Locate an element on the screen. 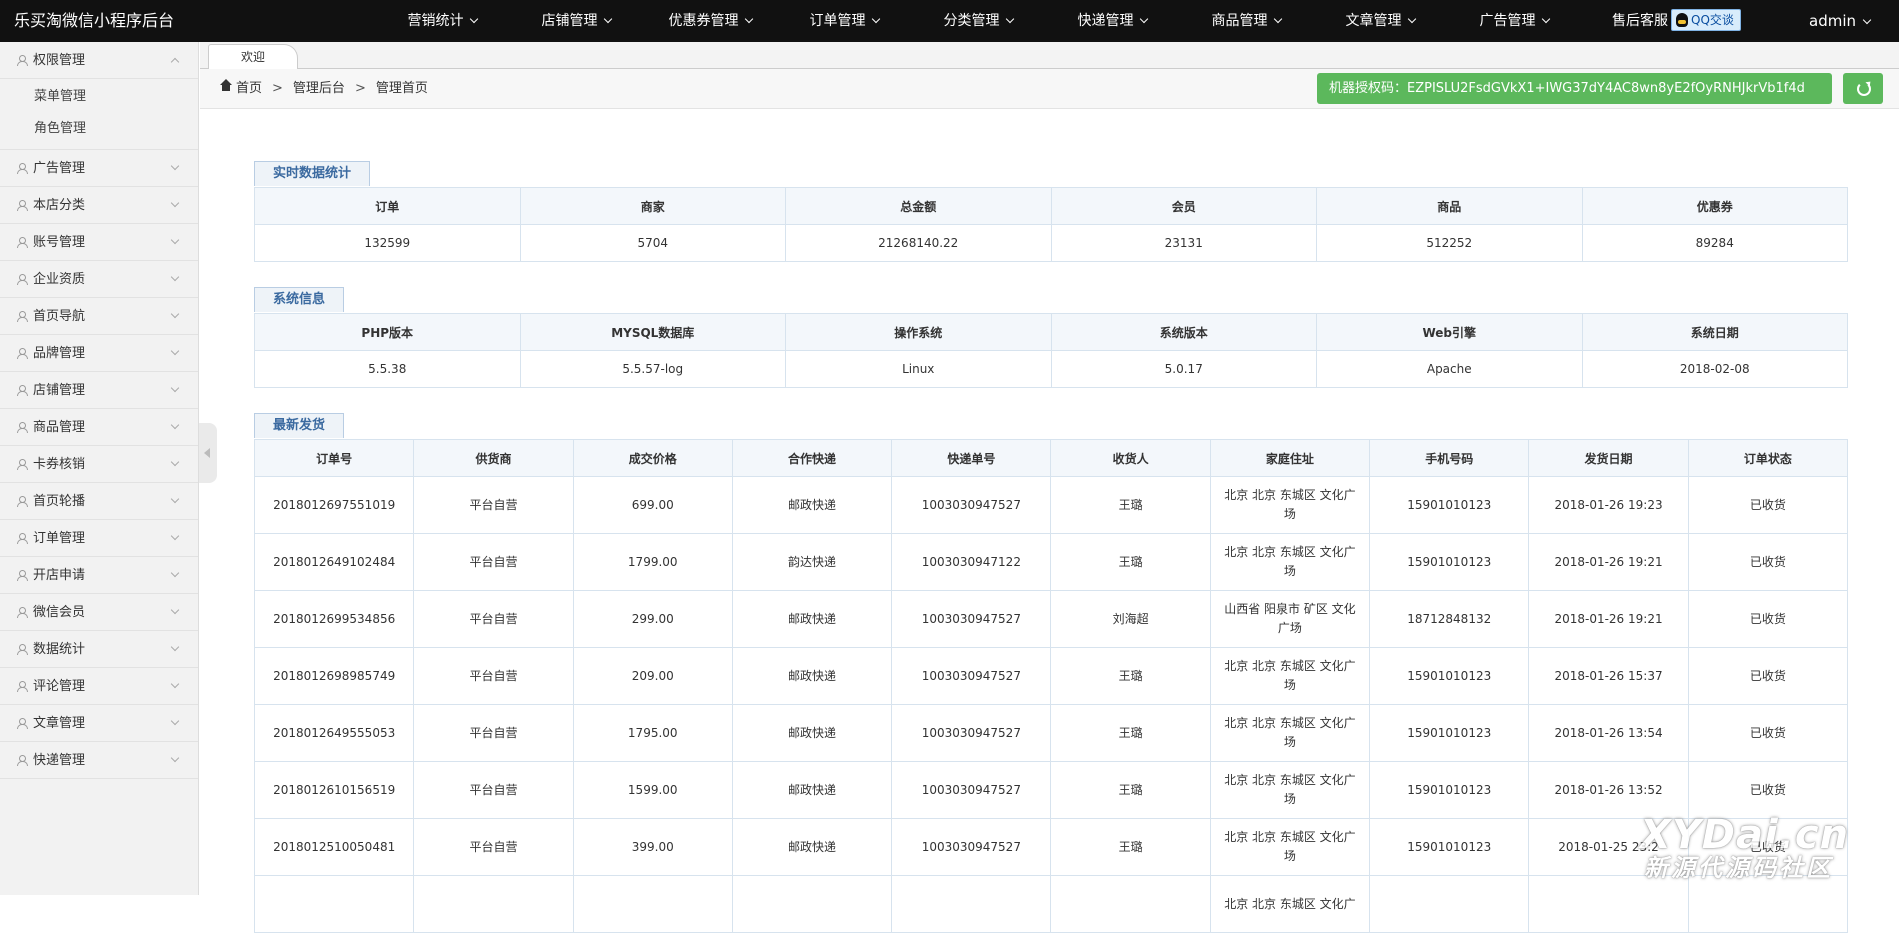 This screenshot has width=1899, height=933. sidebar-item-brand-management: 品牌管理 is located at coordinates (99, 353).